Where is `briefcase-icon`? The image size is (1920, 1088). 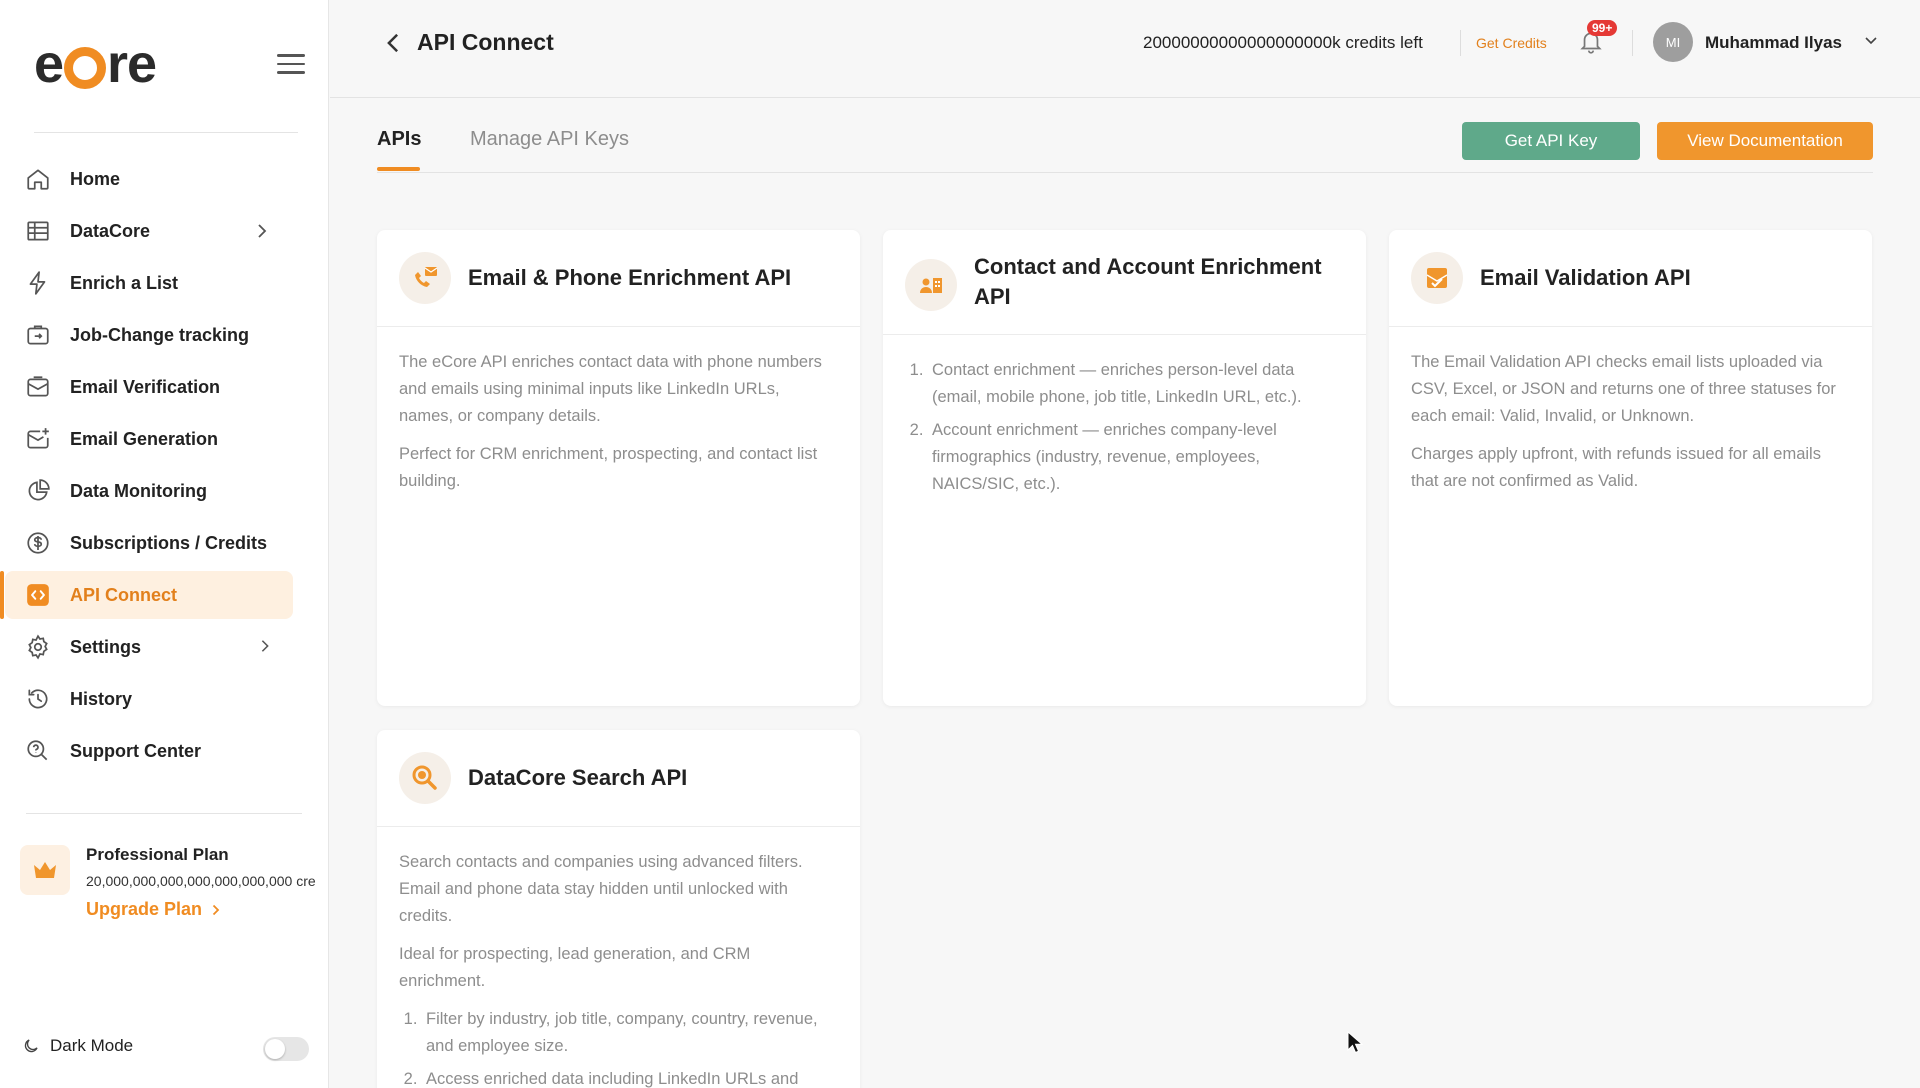
briefcase-icon is located at coordinates (38, 335).